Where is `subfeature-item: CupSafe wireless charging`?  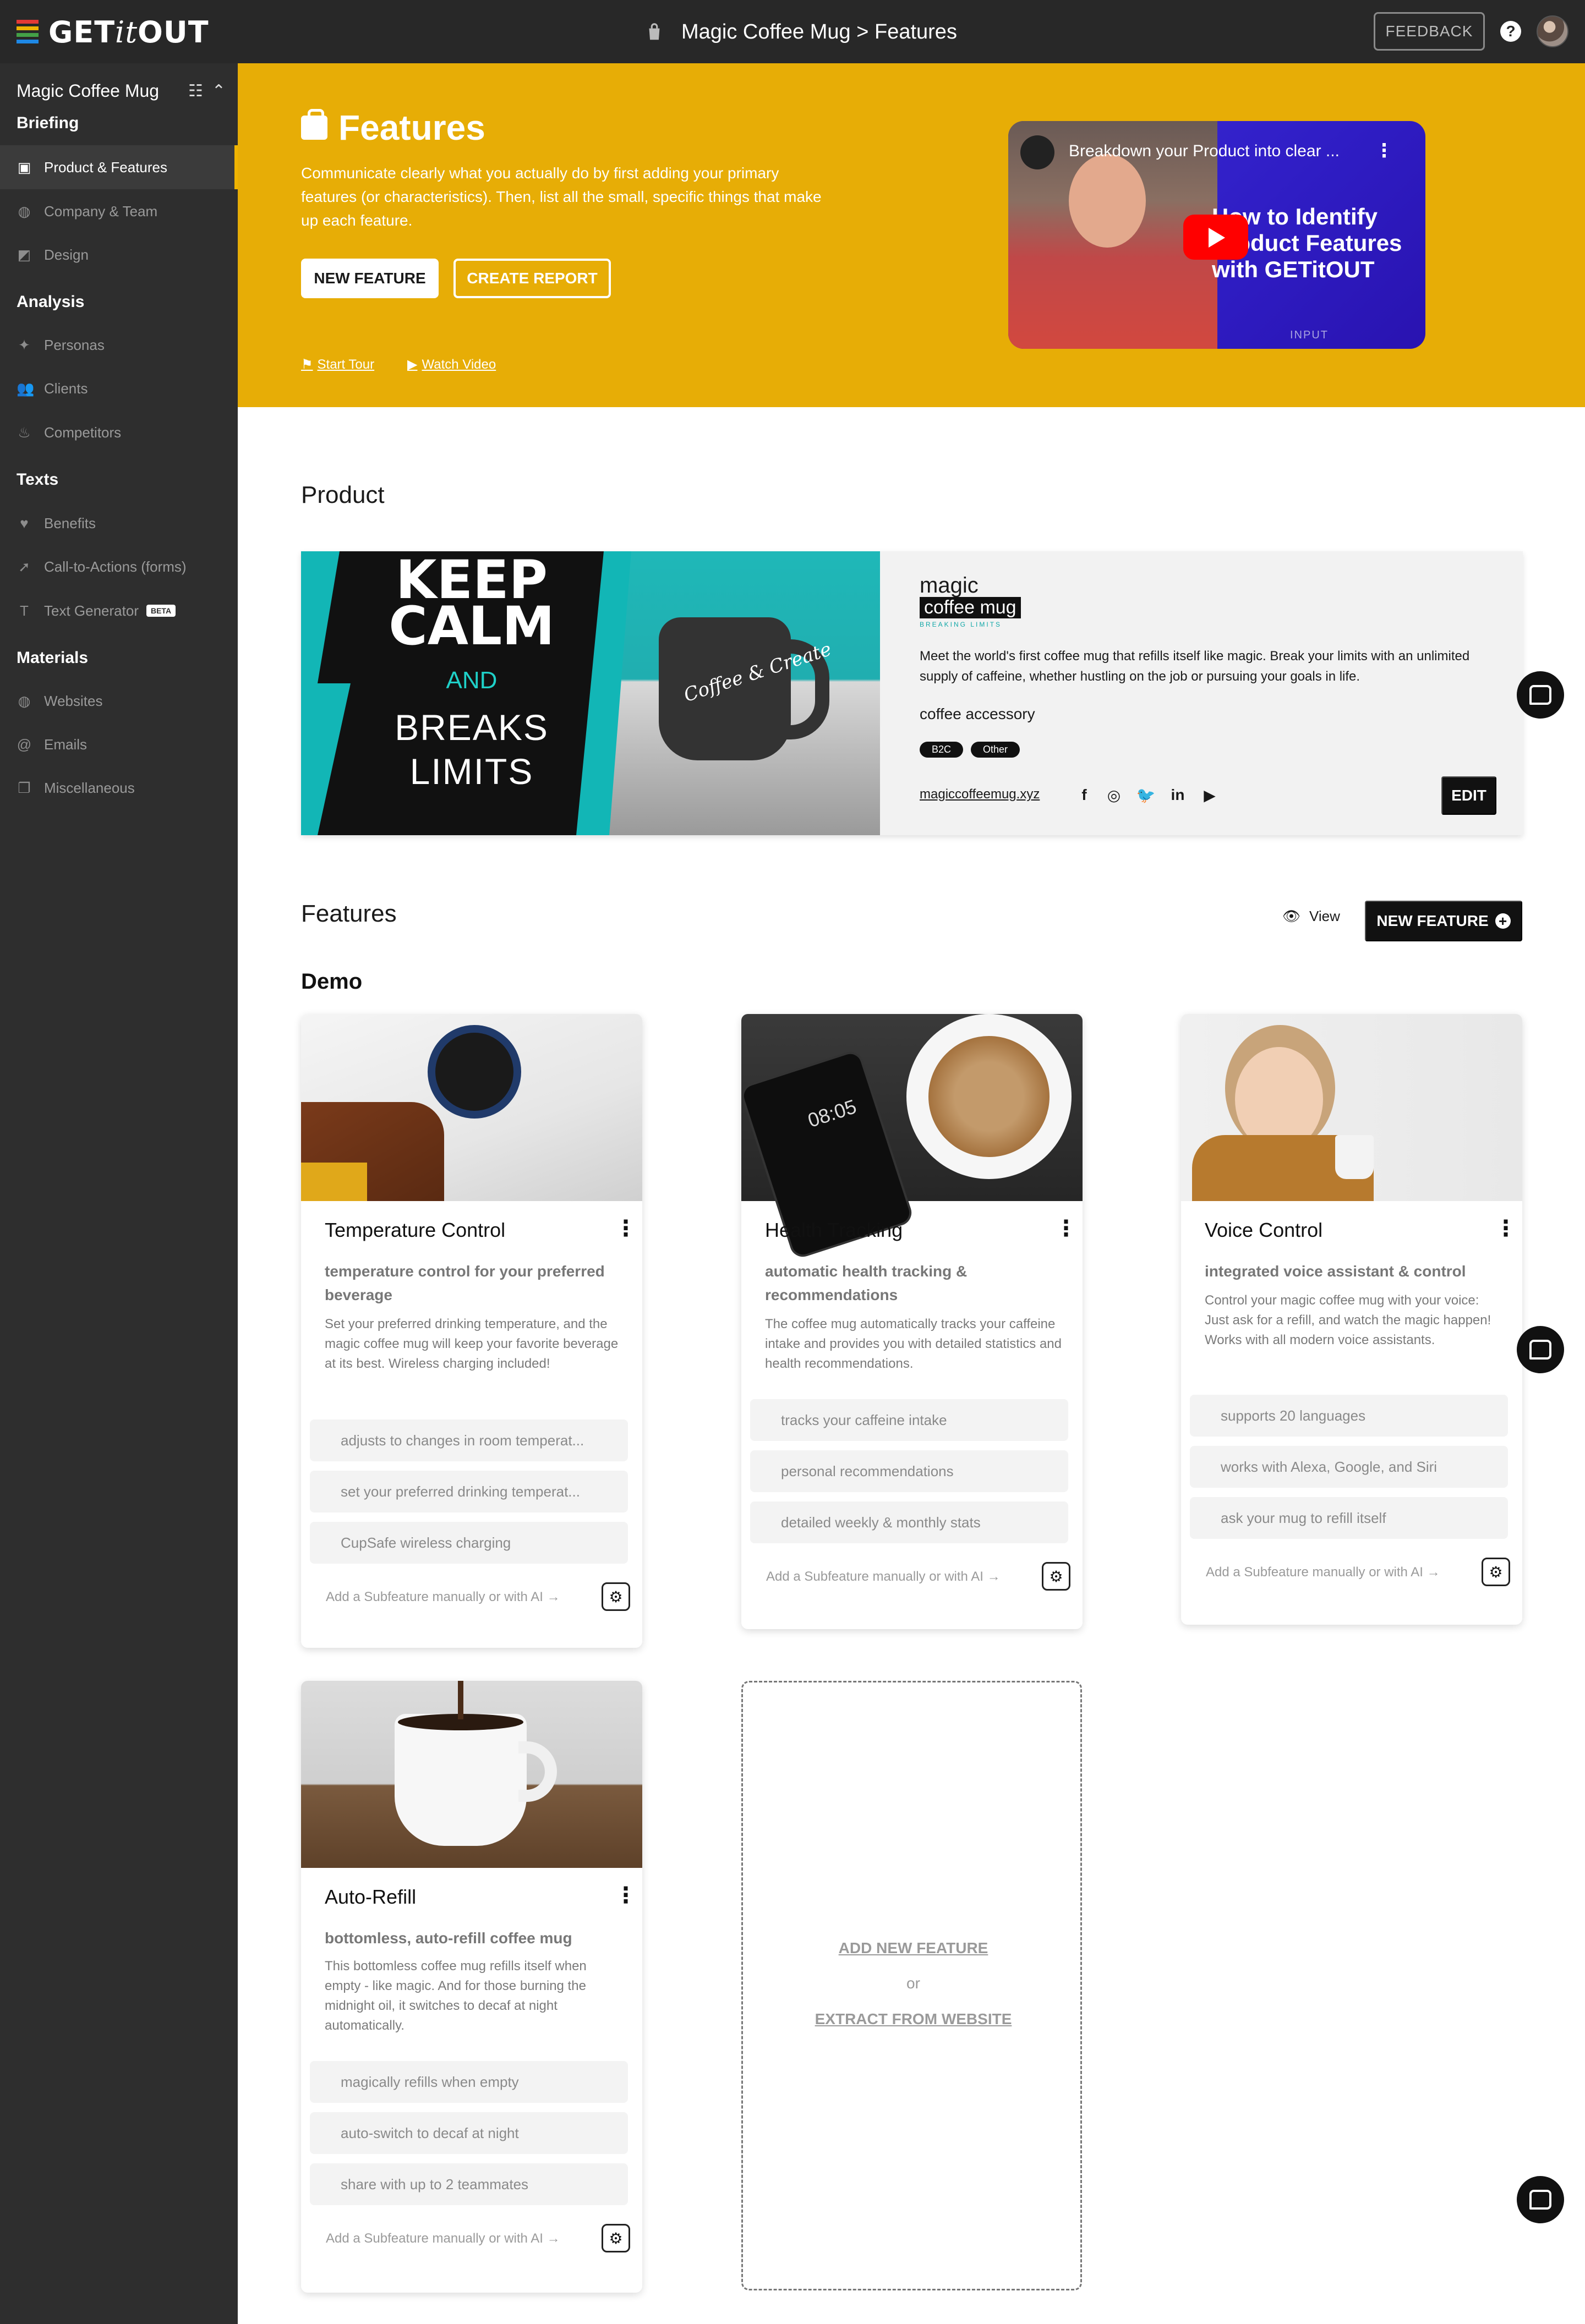
subfeature-item: CupSafe wireless charging is located at coordinates (469, 1543).